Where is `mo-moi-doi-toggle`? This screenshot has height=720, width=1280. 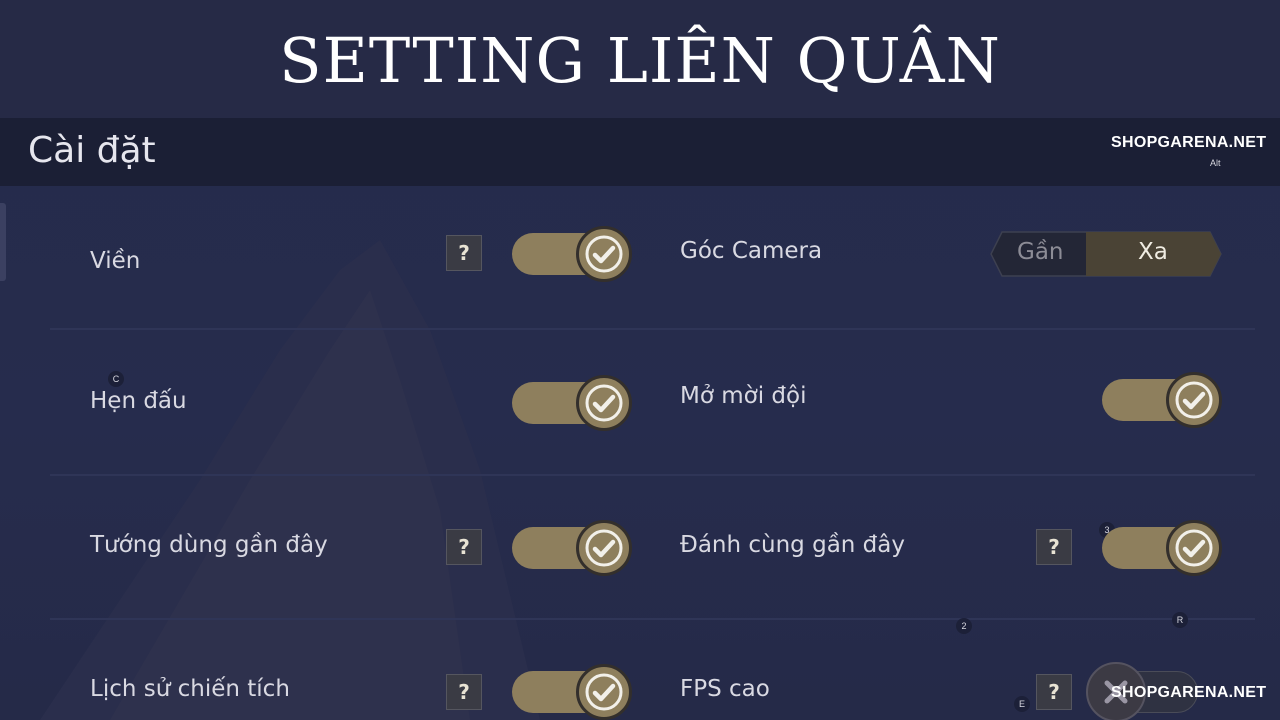
mo-moi-doi-toggle is located at coordinates (1163, 400).